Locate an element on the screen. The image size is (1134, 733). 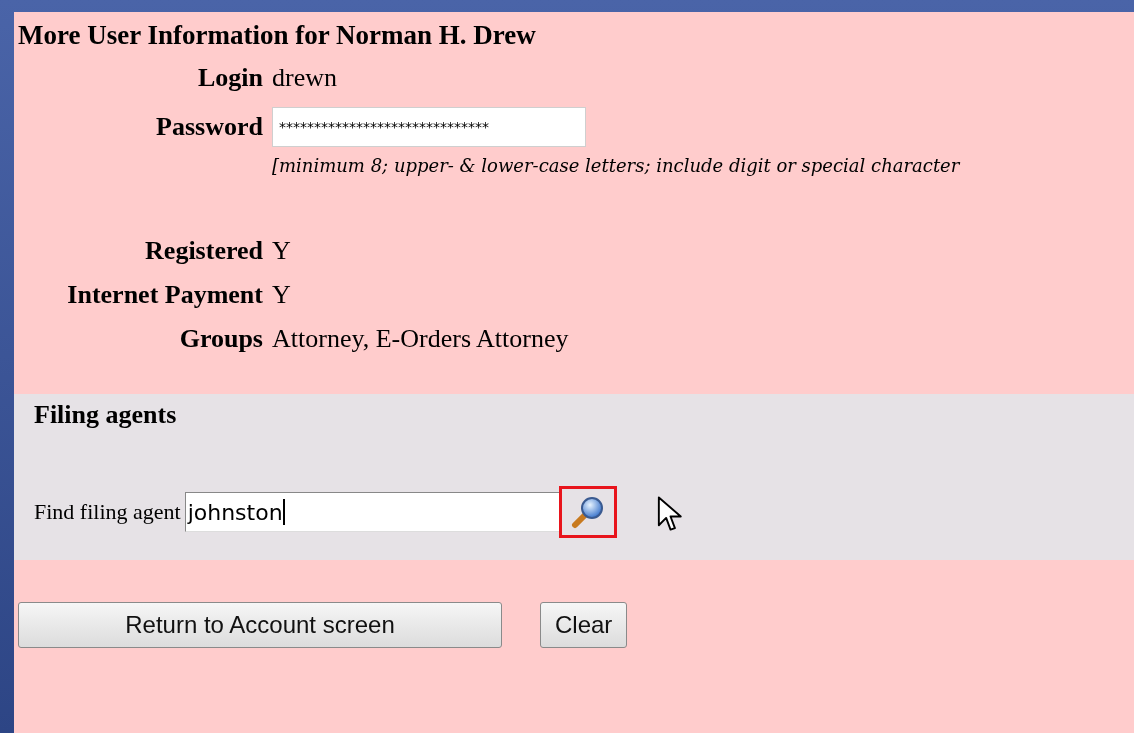
page-title: More User Information for Norman H. Drew is located at coordinates (277, 35).